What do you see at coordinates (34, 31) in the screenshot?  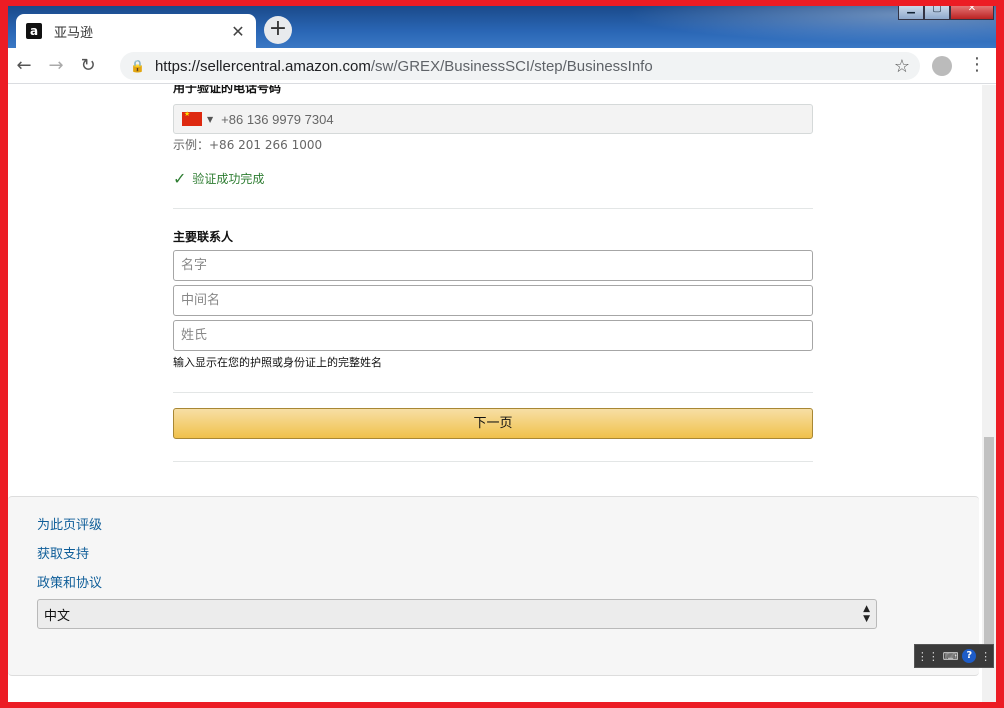 I see `amazon-favicon-icon: a` at bounding box center [34, 31].